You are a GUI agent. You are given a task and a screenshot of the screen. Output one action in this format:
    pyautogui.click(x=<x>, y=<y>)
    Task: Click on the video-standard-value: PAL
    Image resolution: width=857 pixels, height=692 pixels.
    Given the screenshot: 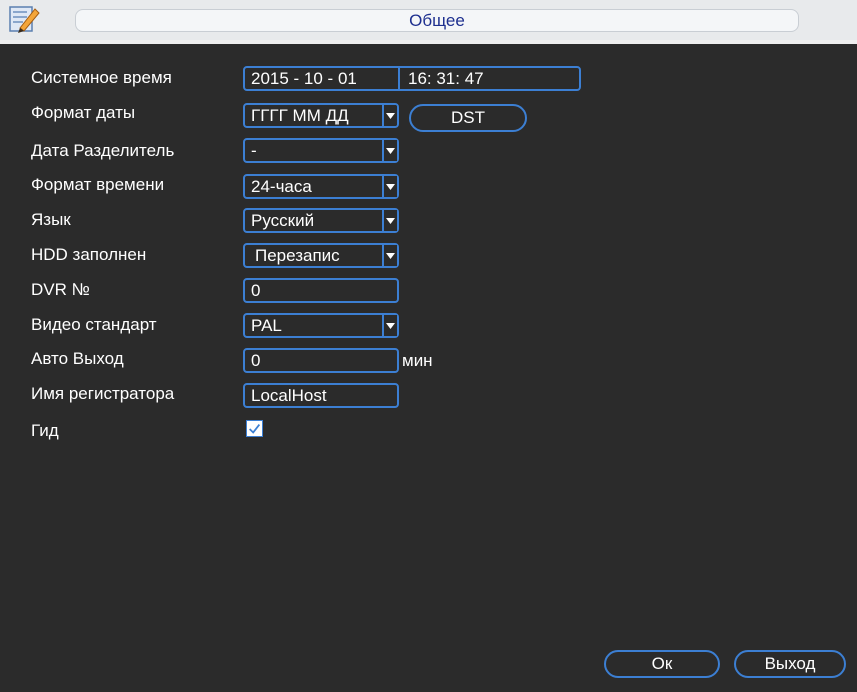 What is the action you would take?
    pyautogui.click(x=266, y=325)
    